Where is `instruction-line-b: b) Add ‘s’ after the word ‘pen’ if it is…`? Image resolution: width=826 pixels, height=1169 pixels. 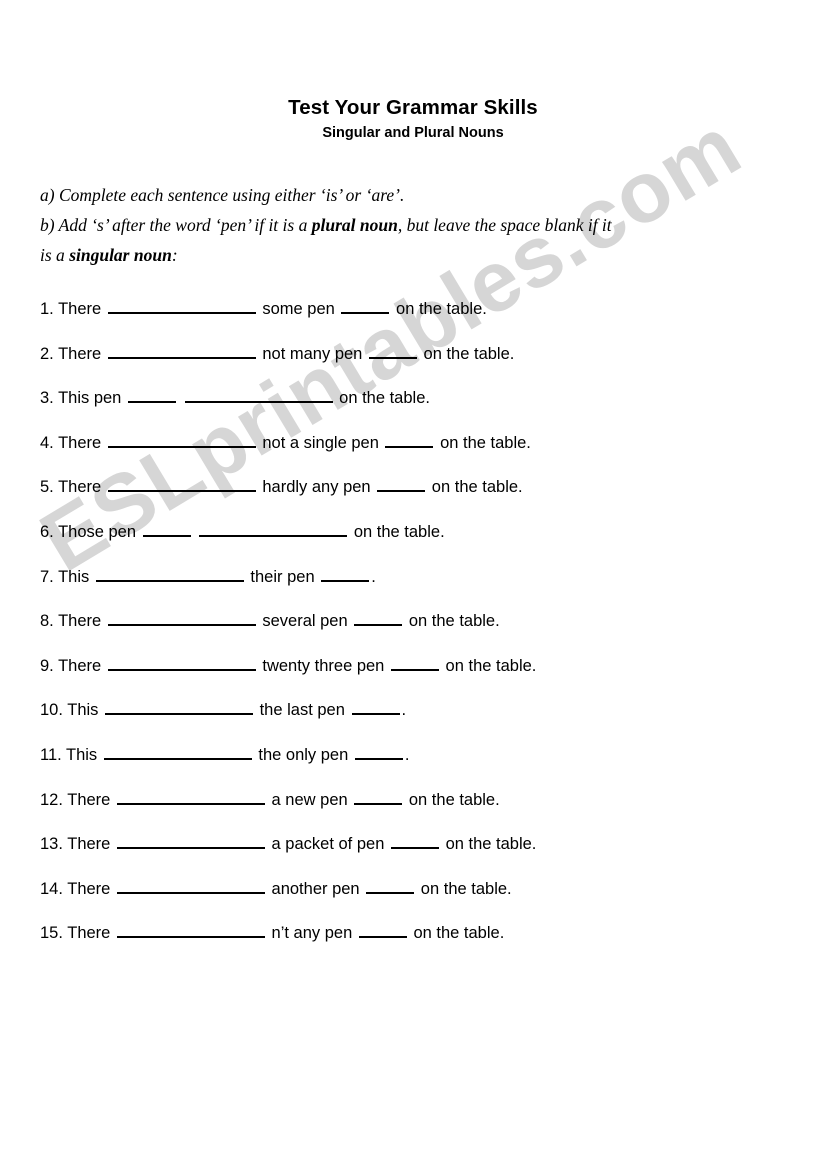 instruction-line-b: b) Add ‘s’ after the word ‘pen’ if it is… is located at coordinates (385, 225).